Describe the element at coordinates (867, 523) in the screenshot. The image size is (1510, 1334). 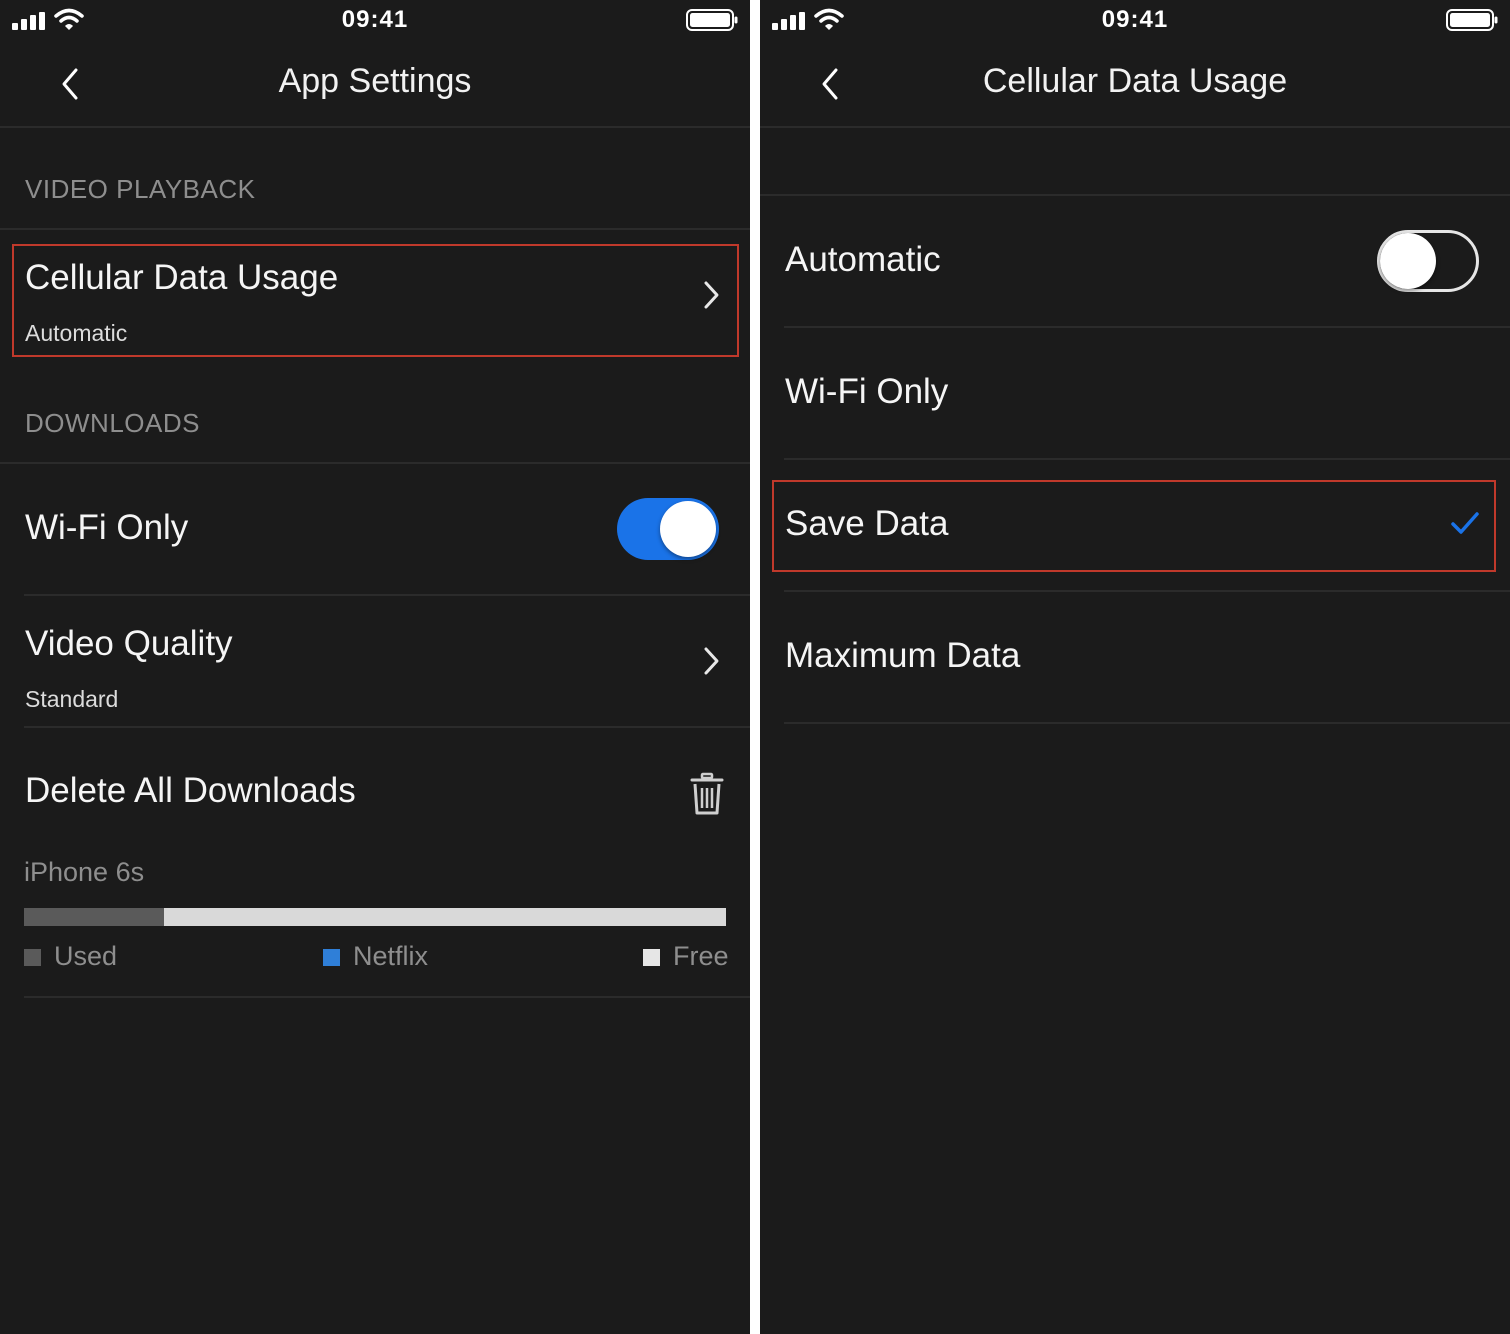
I see `option-label: Save Data` at that location.